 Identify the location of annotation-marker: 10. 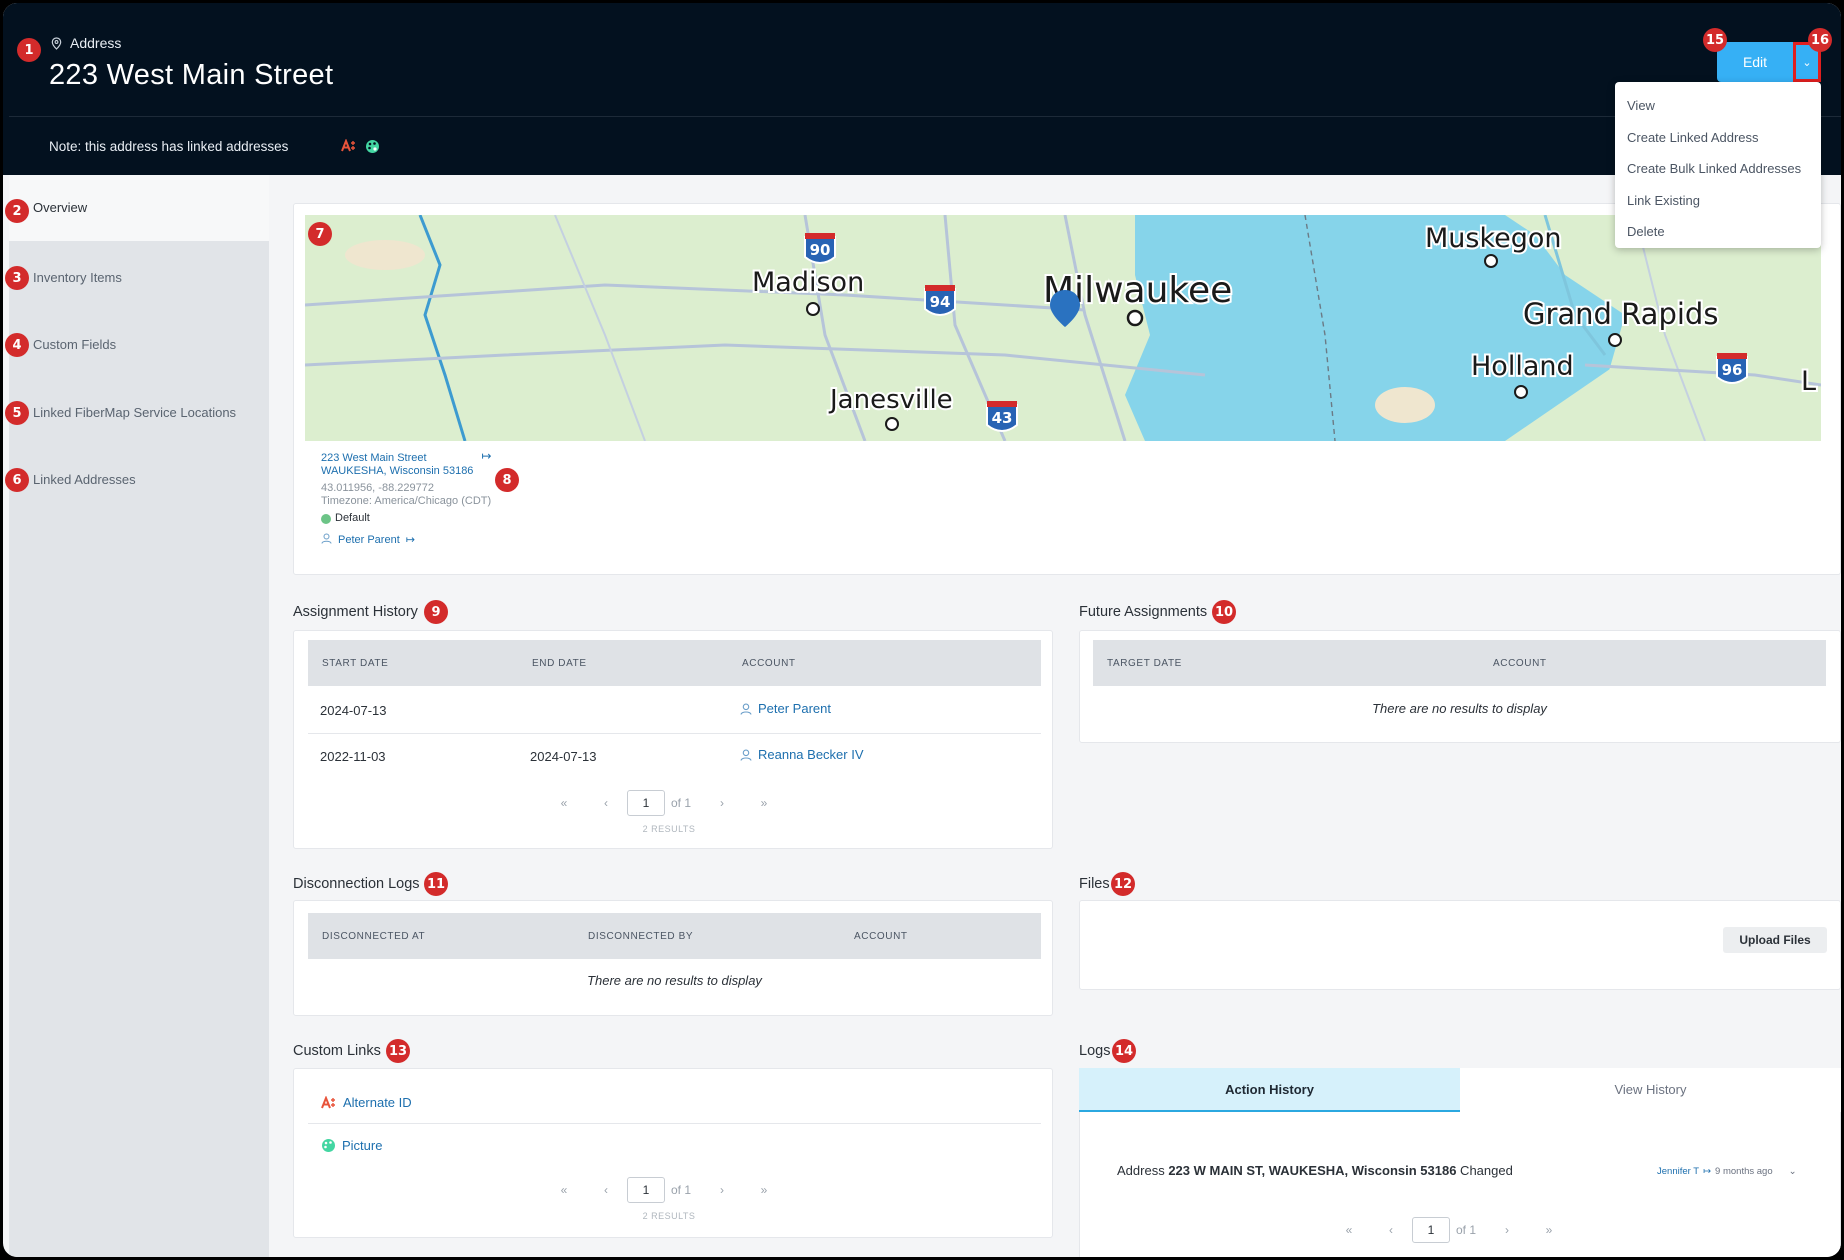
(1224, 612).